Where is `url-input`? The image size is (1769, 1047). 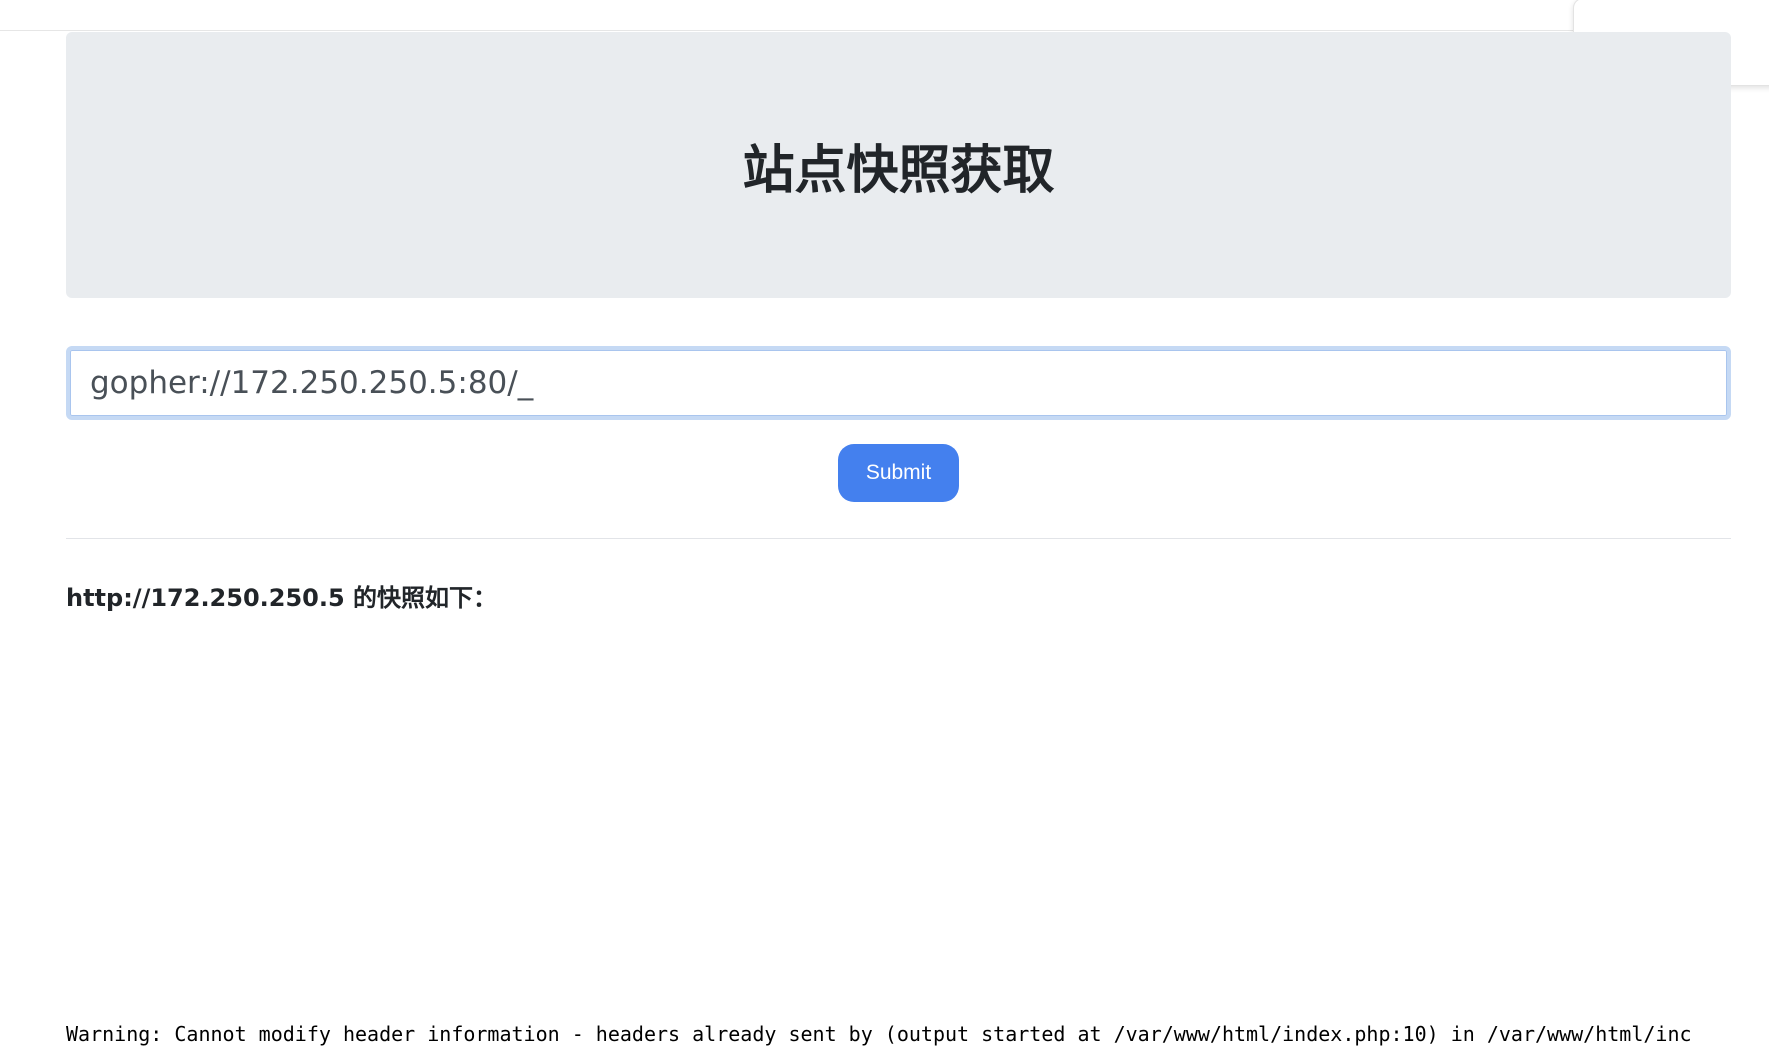
url-input is located at coordinates (898, 383).